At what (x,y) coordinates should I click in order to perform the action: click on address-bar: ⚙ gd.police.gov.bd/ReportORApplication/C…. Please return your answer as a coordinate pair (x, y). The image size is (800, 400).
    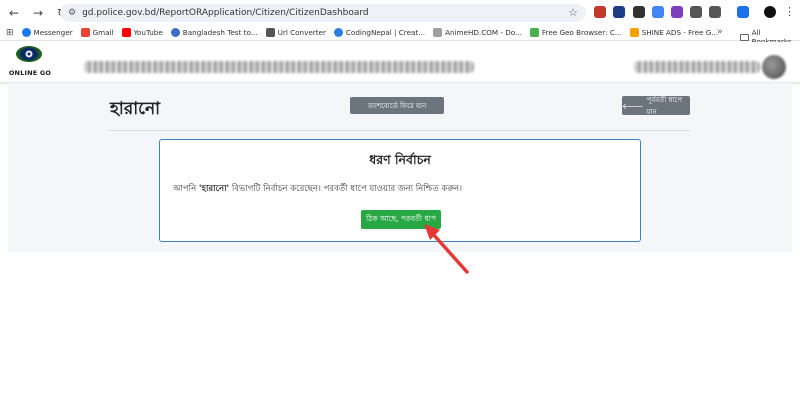
    Looking at the image, I should click on (323, 13).